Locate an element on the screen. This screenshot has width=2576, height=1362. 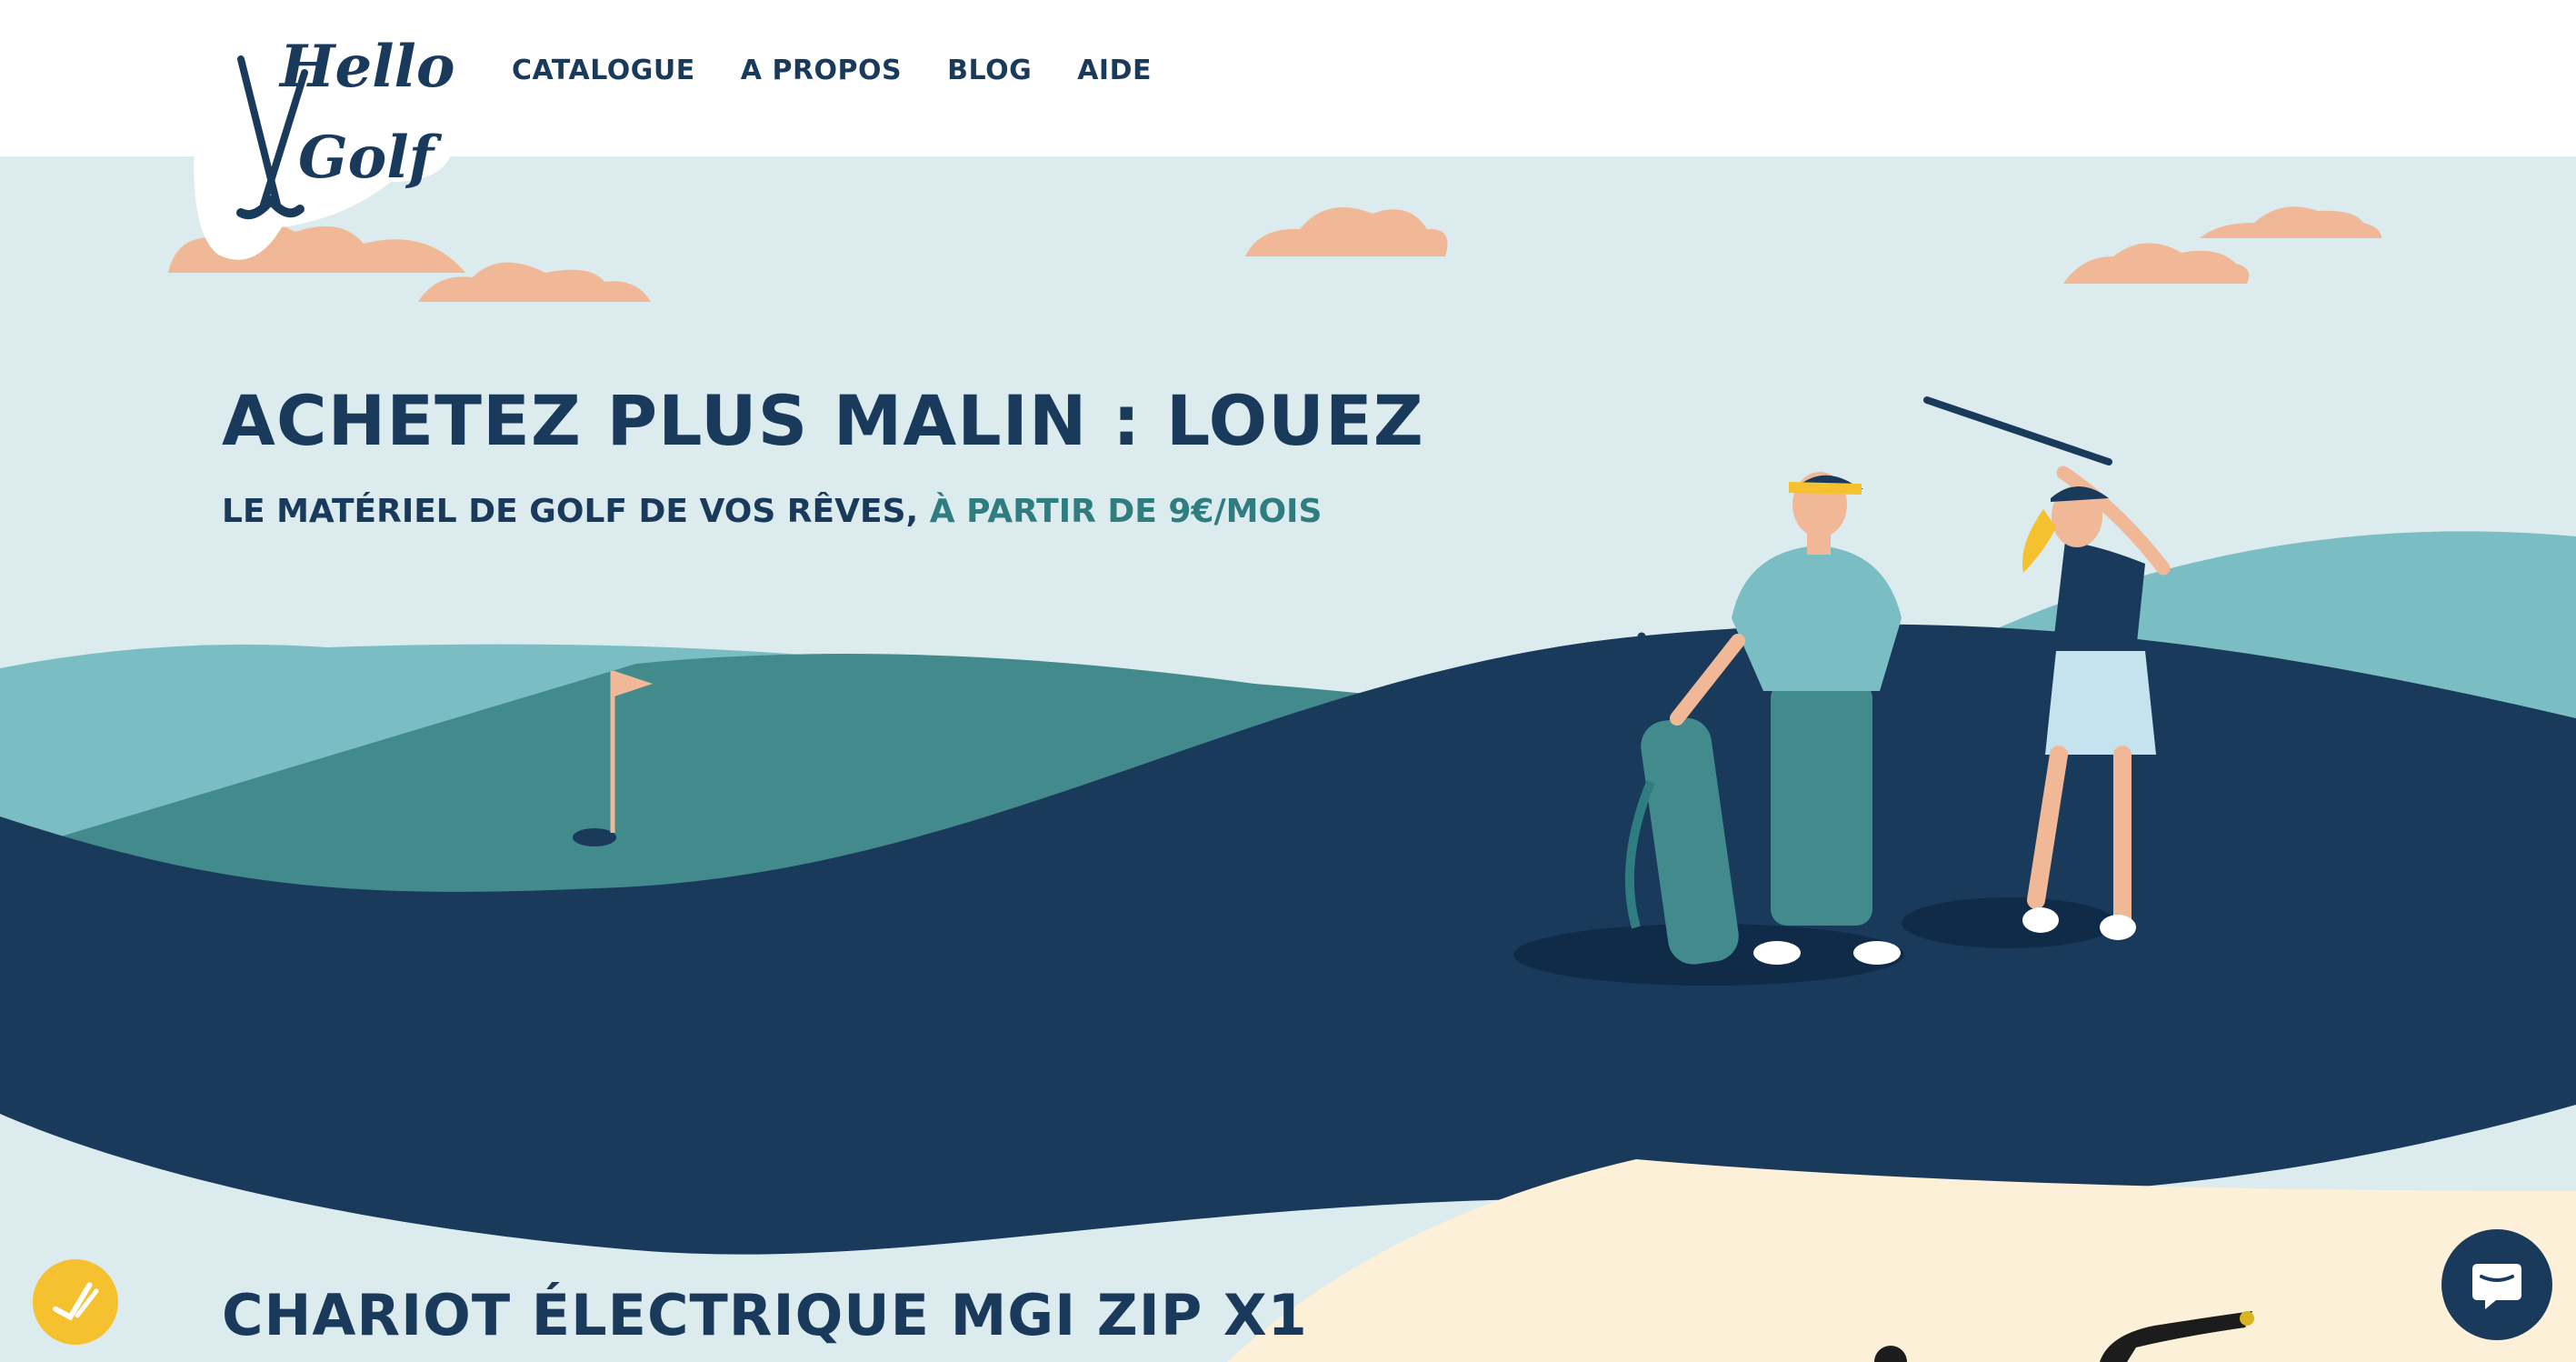
logo-text-hello: Hello is located at coordinates (366, 67).